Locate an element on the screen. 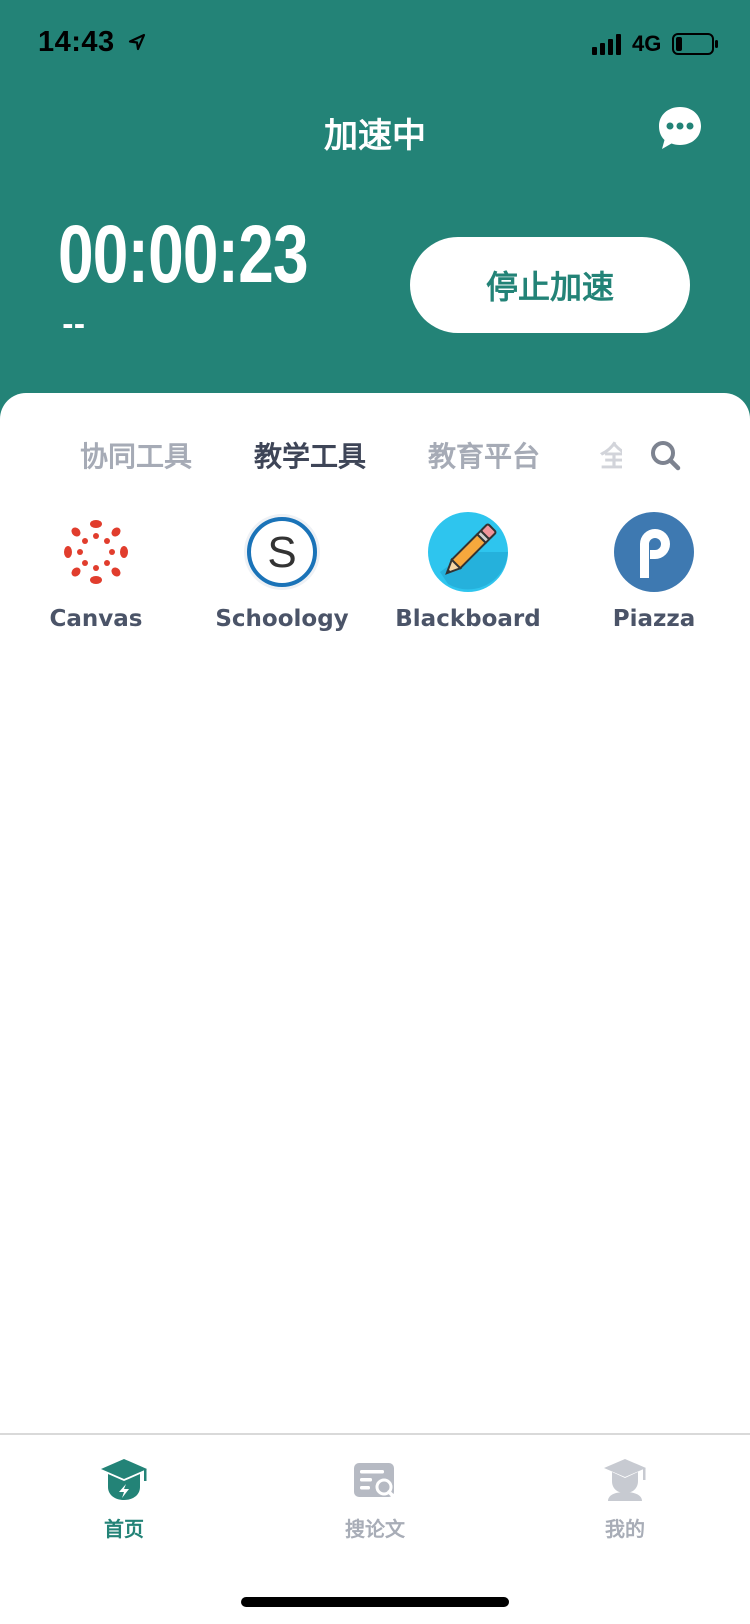 The height and width of the screenshot is (1624, 750). nav-label: 搜论文 is located at coordinates (375, 1529).